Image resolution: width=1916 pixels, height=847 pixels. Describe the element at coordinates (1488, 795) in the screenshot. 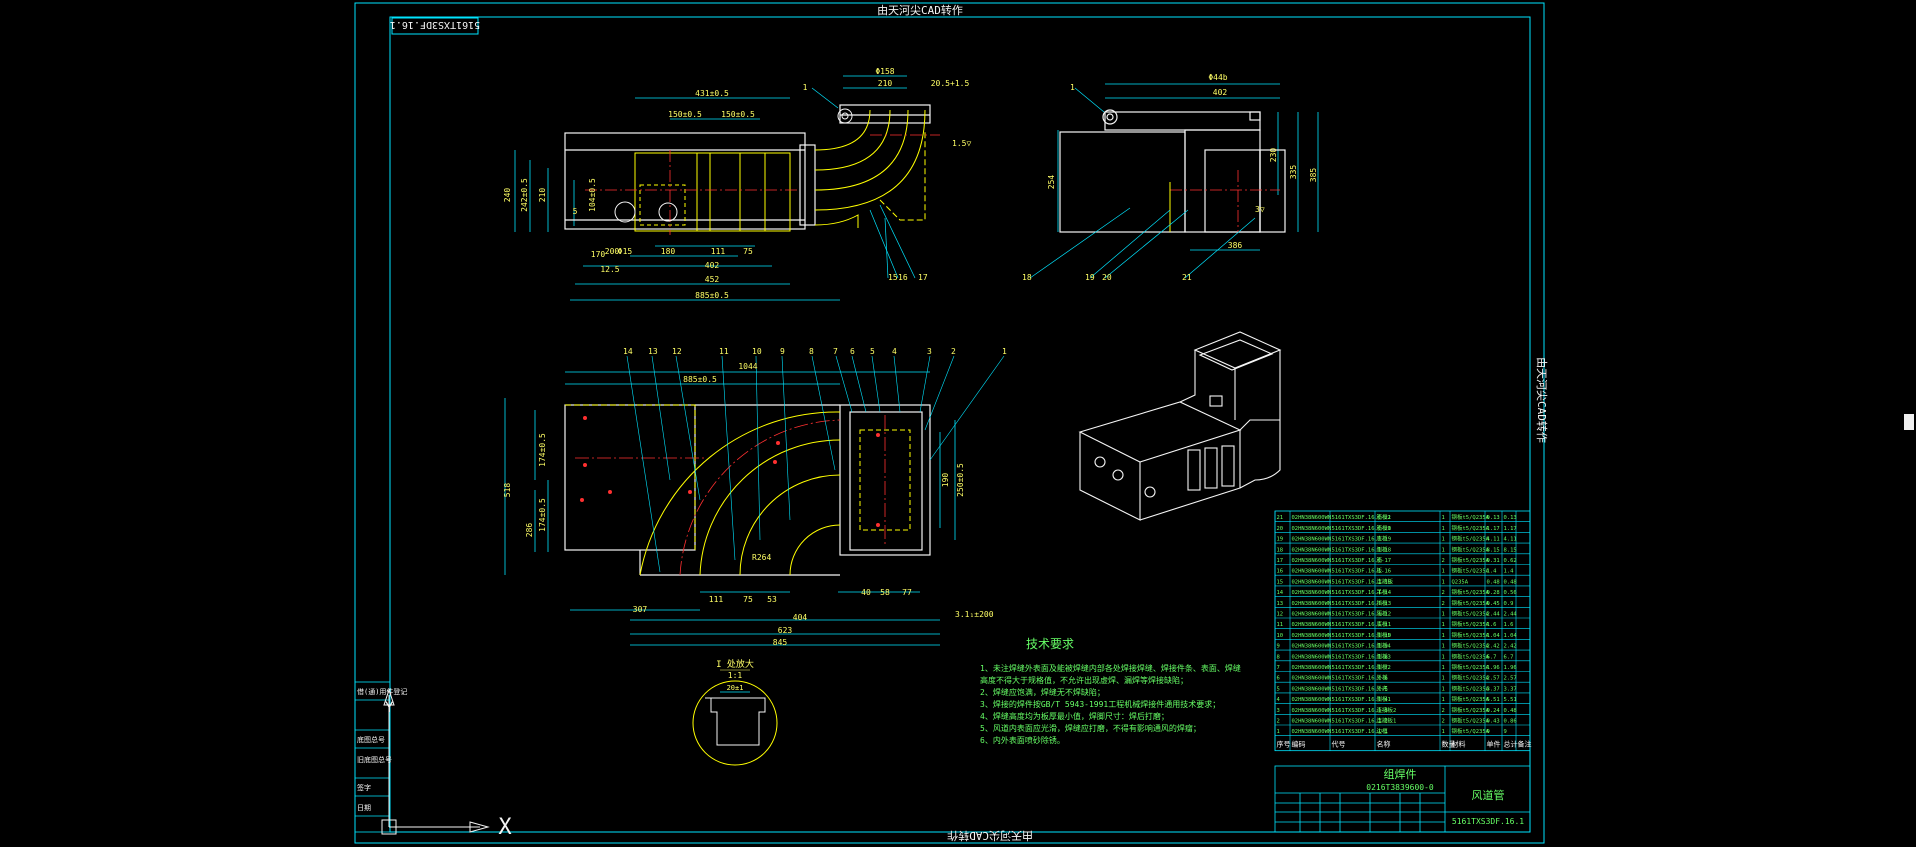

I see `title-part-name: 风道管` at that location.